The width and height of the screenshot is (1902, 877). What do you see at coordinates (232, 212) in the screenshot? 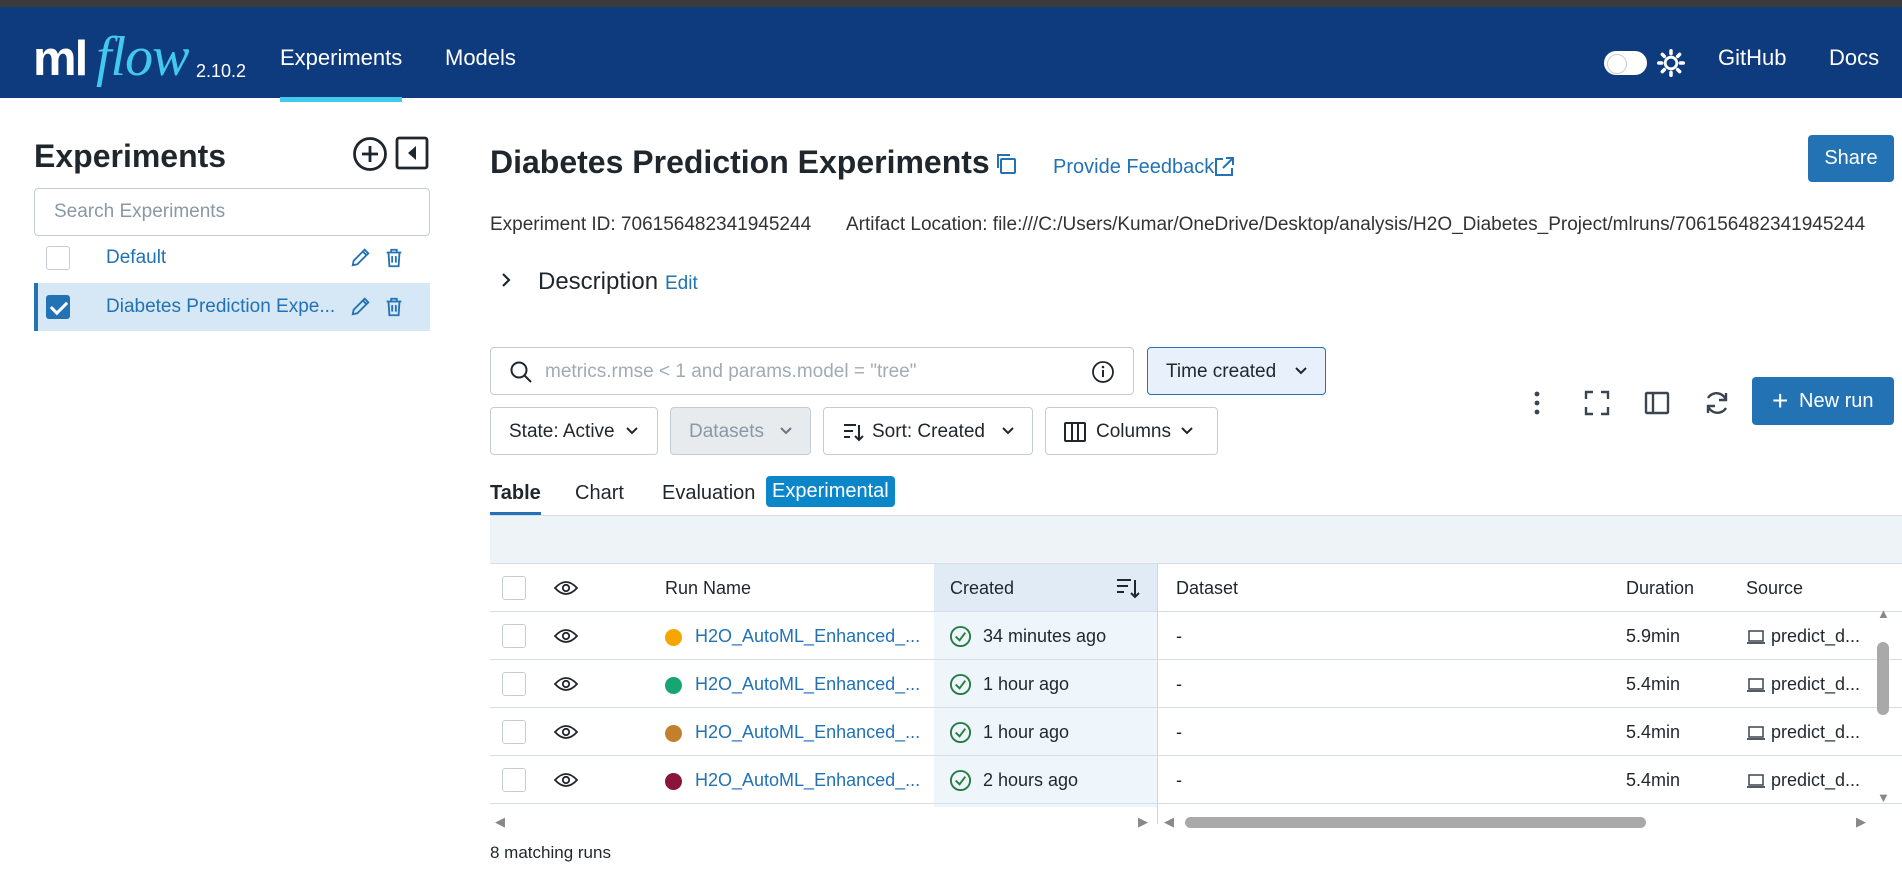
I see `search-experiments-input` at bounding box center [232, 212].